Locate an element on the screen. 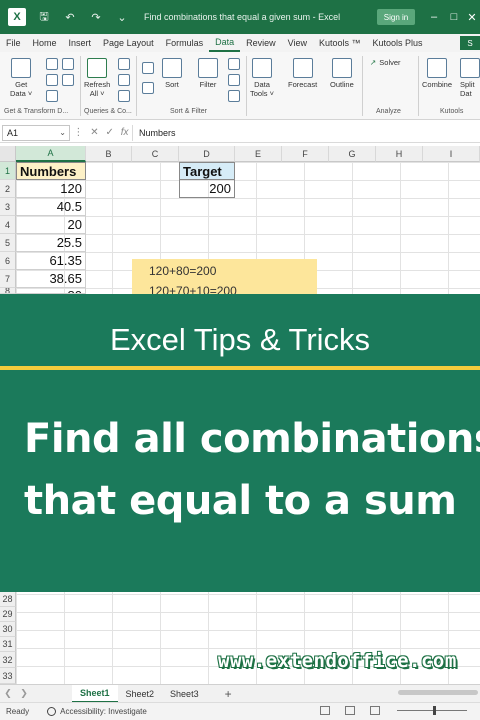 The height and width of the screenshot is (720, 480). row-header-6: 6 is located at coordinates (8, 261).